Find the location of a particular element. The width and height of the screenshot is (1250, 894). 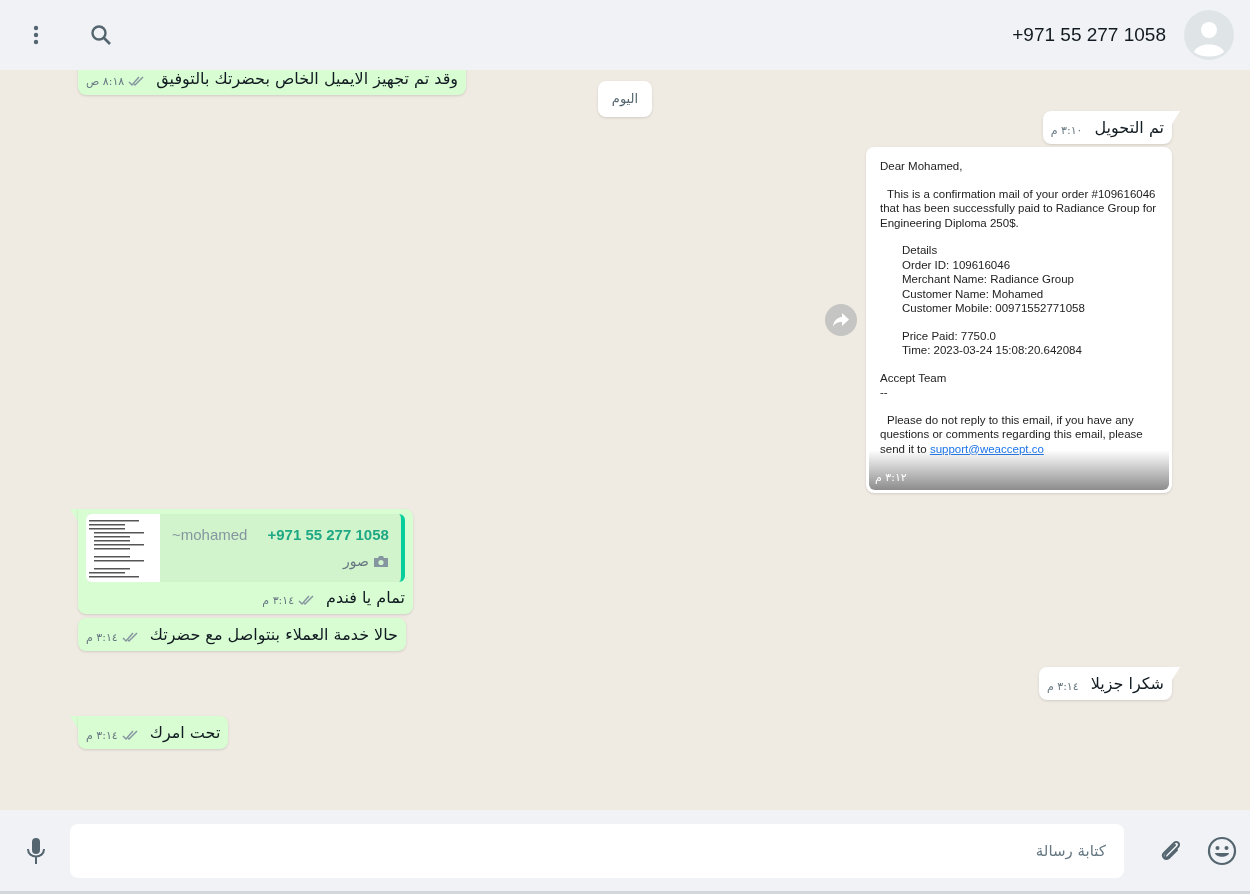

email-text: Time: 2023-03-24 15:08:20.642084 is located at coordinates (992, 350).